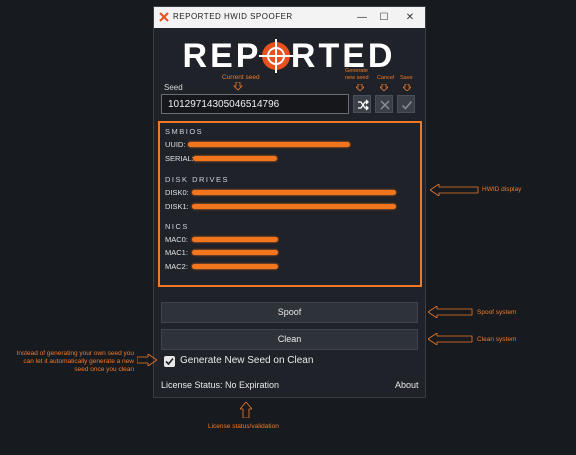 Image resolution: width=576 pixels, height=455 pixels. What do you see at coordinates (288, 56) in the screenshot?
I see `reported-logo: REPORTED` at bounding box center [288, 56].